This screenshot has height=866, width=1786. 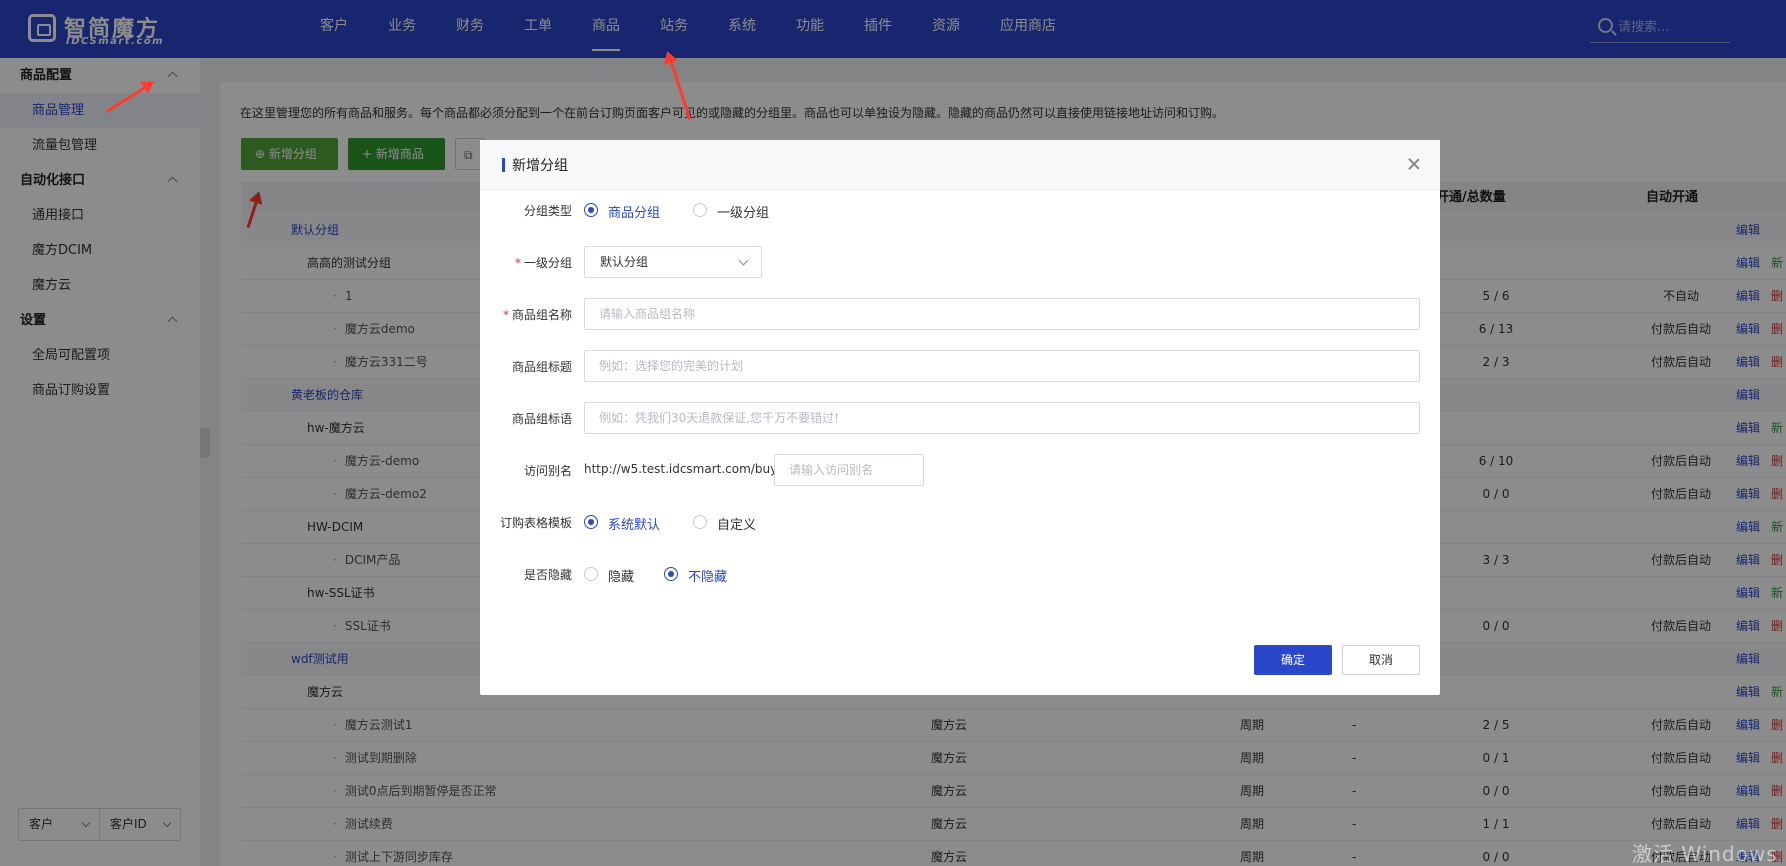 I want to click on hidden-radio-yes, so click(x=591, y=574).